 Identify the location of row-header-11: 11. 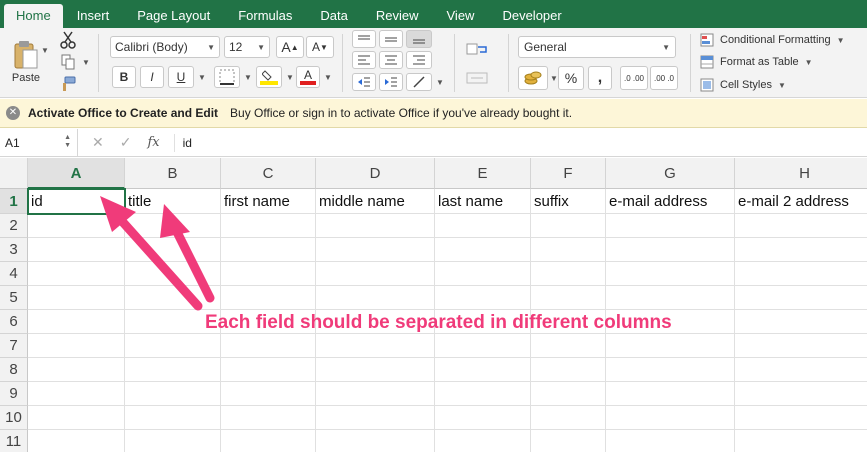
(14, 441).